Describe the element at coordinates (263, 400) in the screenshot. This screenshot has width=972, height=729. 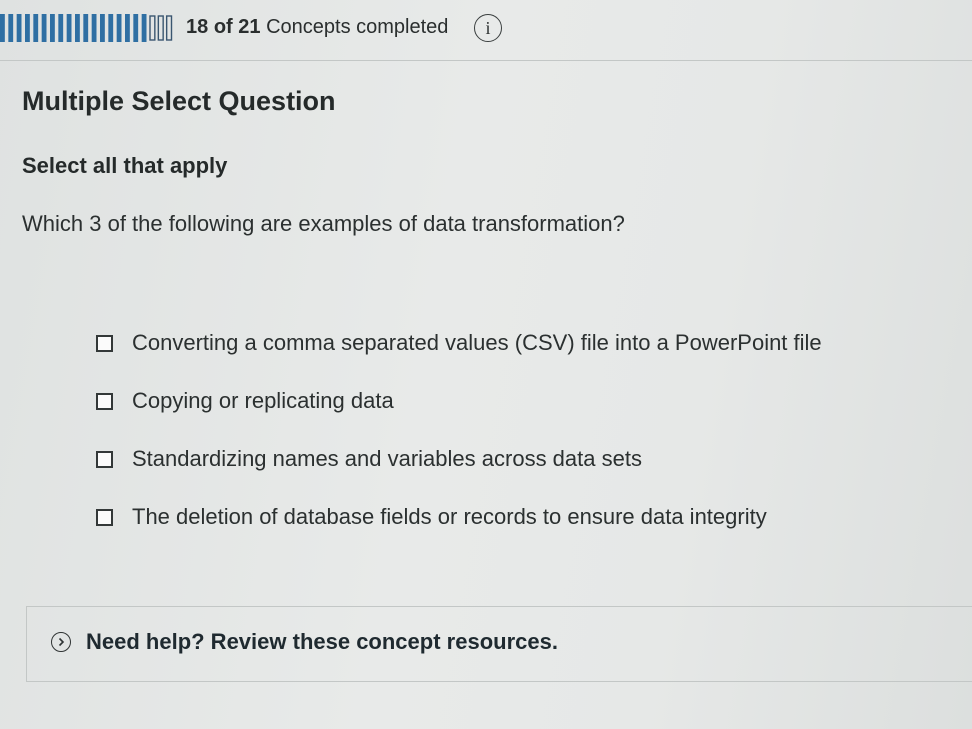
I see `answer-option-label: Copying or replicating data` at that location.